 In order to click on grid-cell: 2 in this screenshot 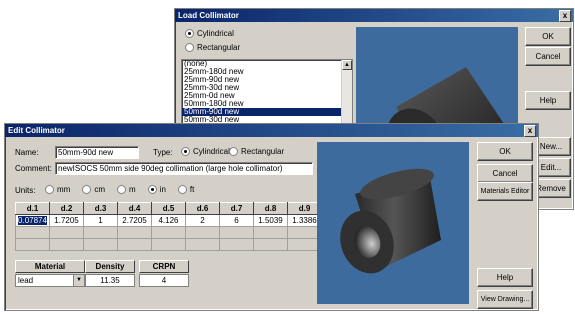, I will do `click(202, 220)`.